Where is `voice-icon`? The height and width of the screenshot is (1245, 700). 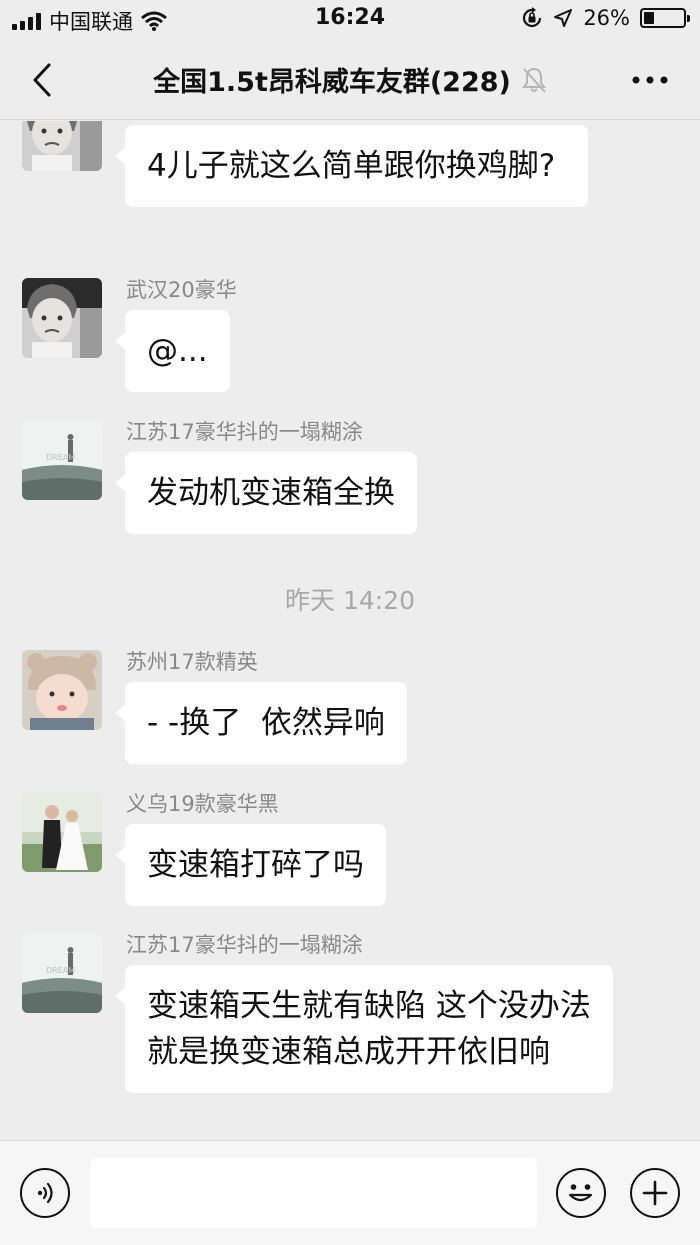
voice-icon is located at coordinates (45, 1193).